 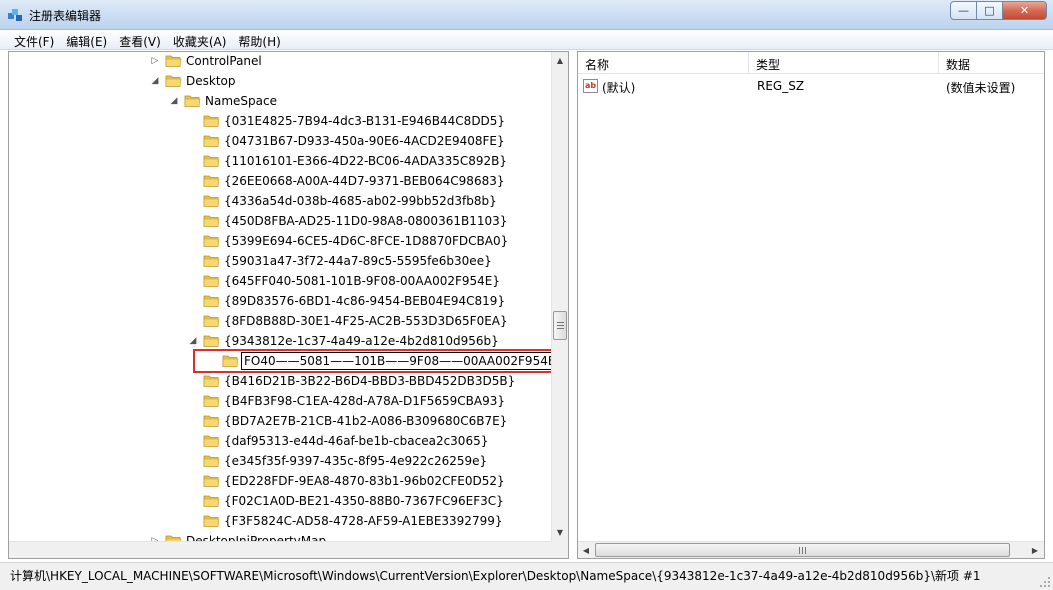 I want to click on tree-item-key: {59031a47-3f72-44a7-89c5-5595fe6b30ee}, so click(x=281, y=261).